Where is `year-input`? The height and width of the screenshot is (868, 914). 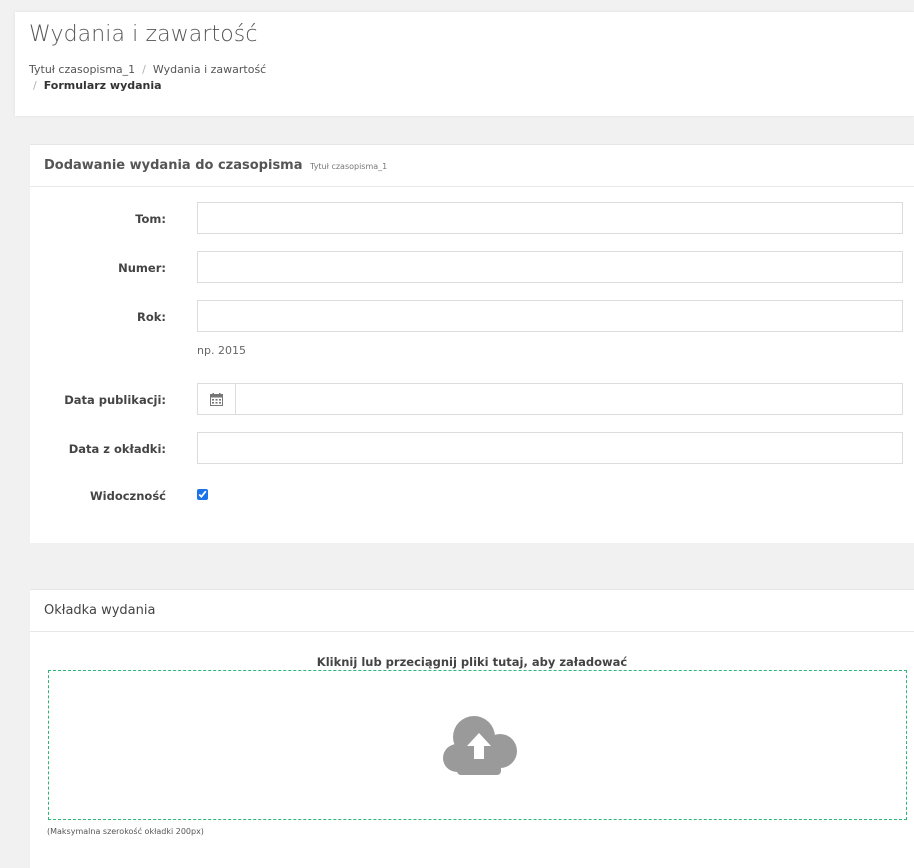
year-input is located at coordinates (550, 316).